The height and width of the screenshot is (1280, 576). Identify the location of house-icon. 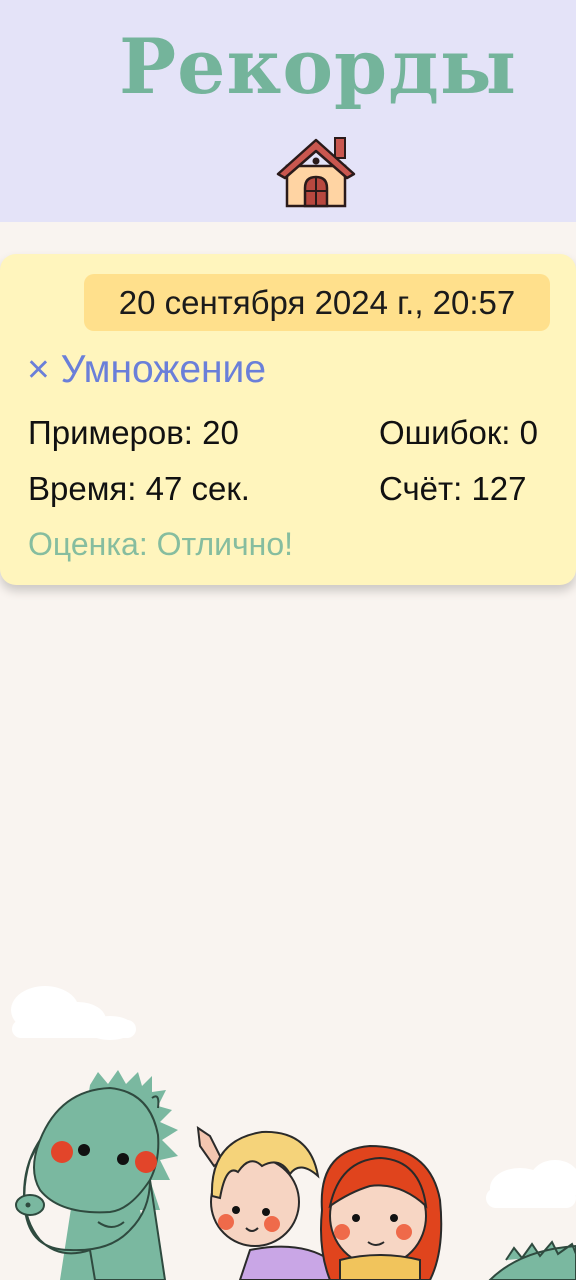
(317, 172).